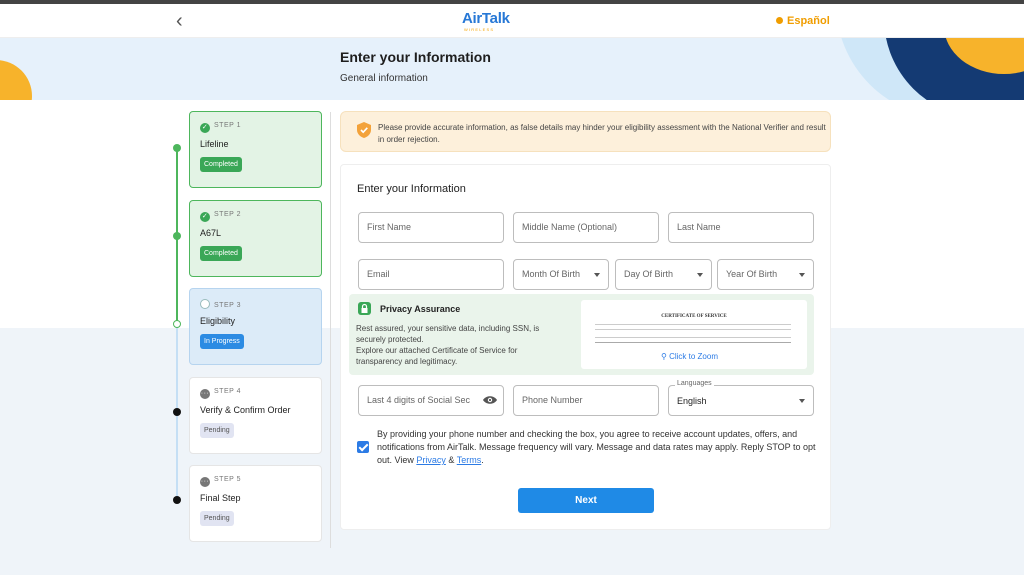  What do you see at coordinates (490, 400) in the screenshot?
I see `eye-icon` at bounding box center [490, 400].